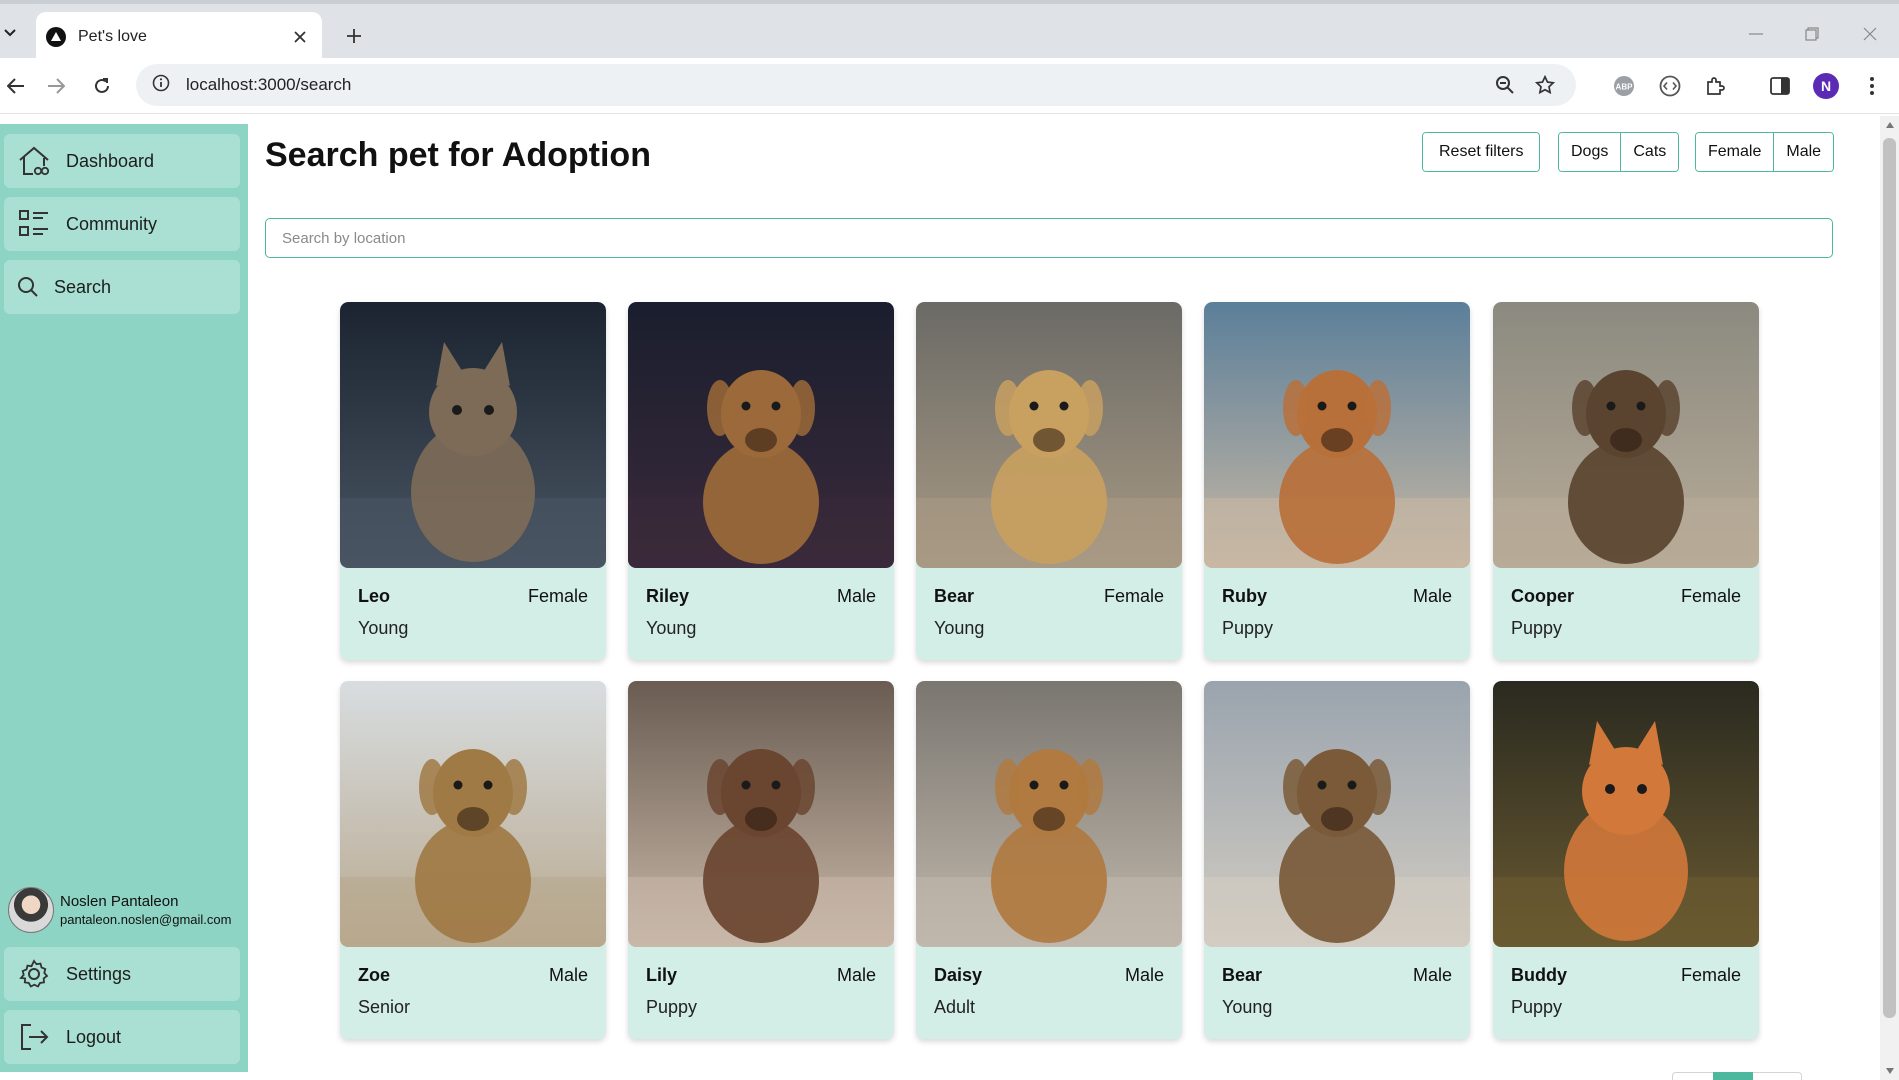 Image resolution: width=1899 pixels, height=1080 pixels. I want to click on site-favicon-icon, so click(56, 37).